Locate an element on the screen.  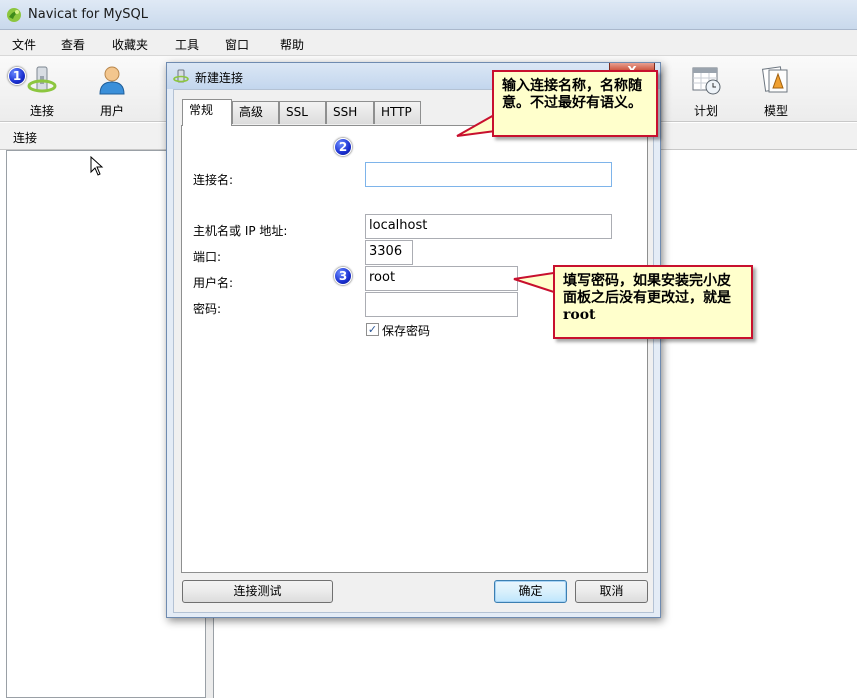
step-badge-2: 2 is located at coordinates (343, 147).